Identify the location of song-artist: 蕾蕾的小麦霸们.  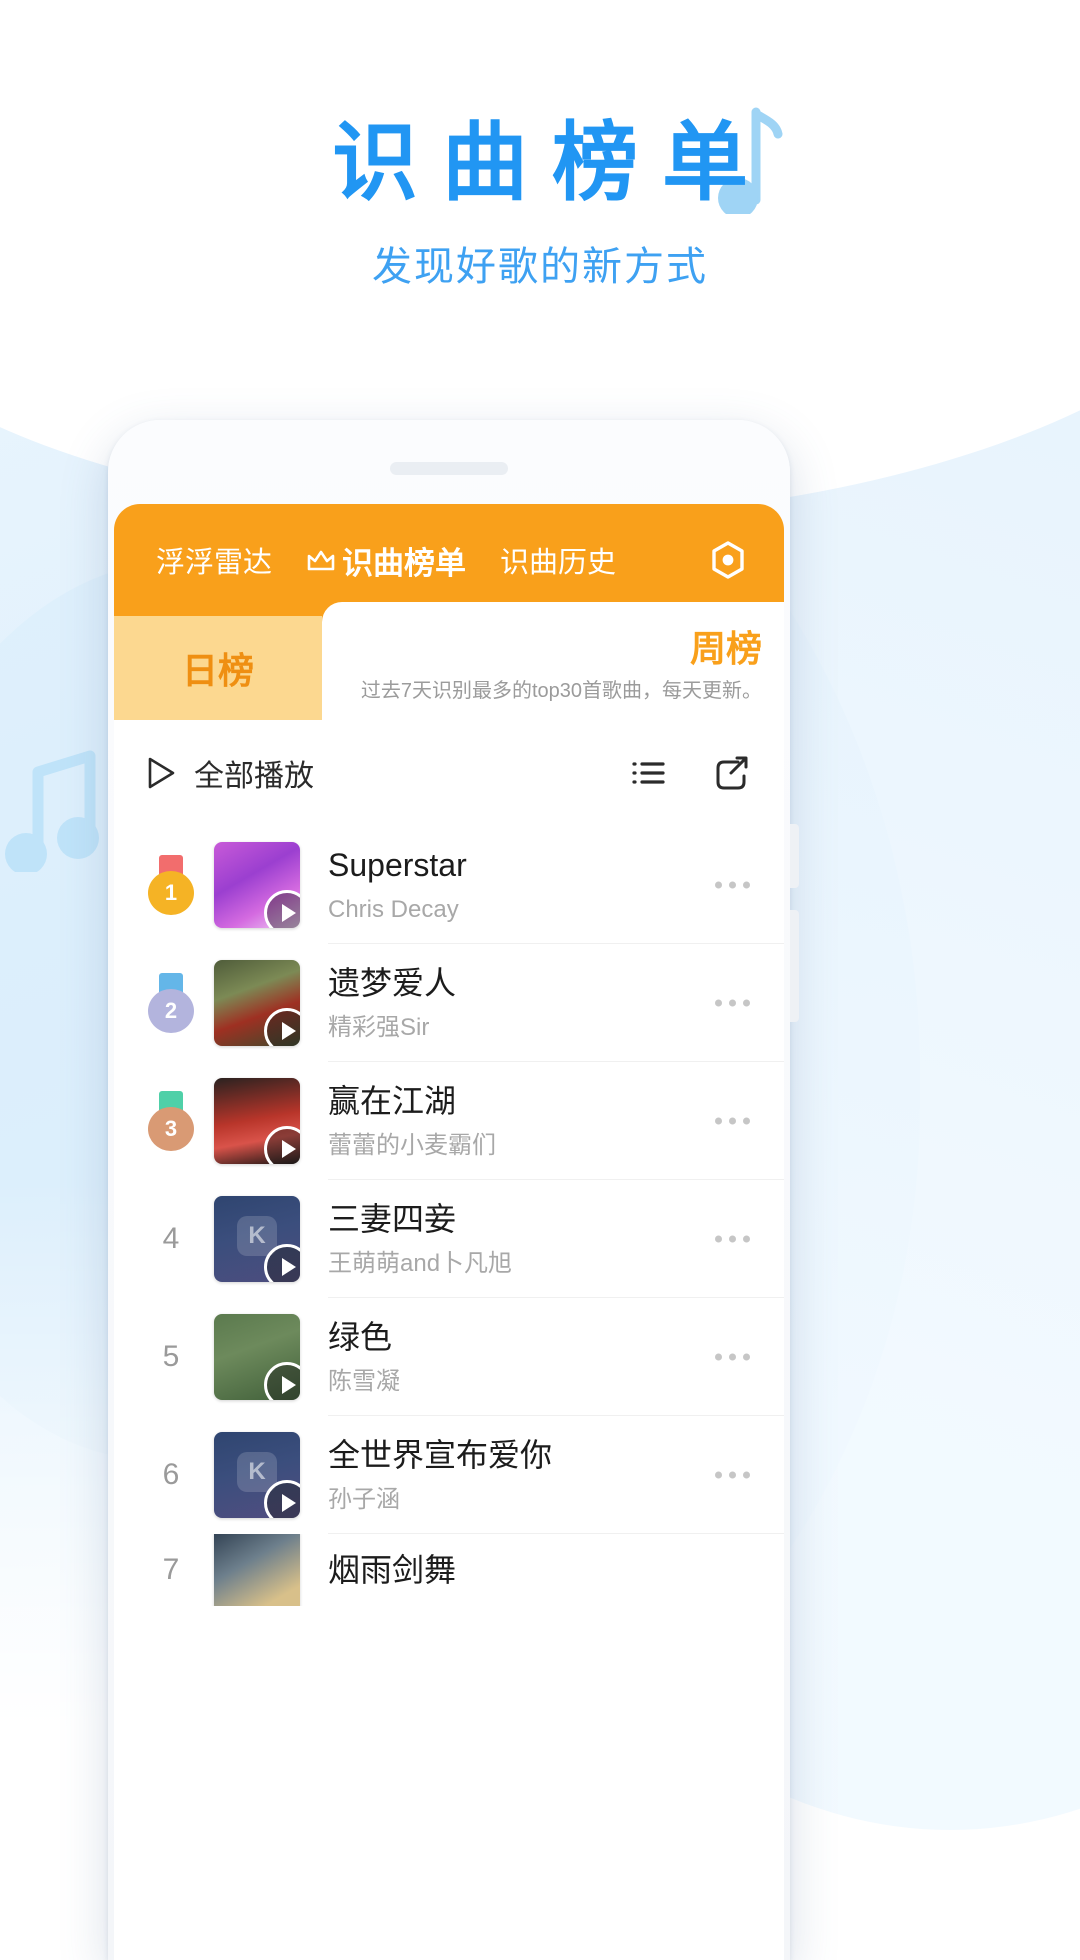
(412, 1145).